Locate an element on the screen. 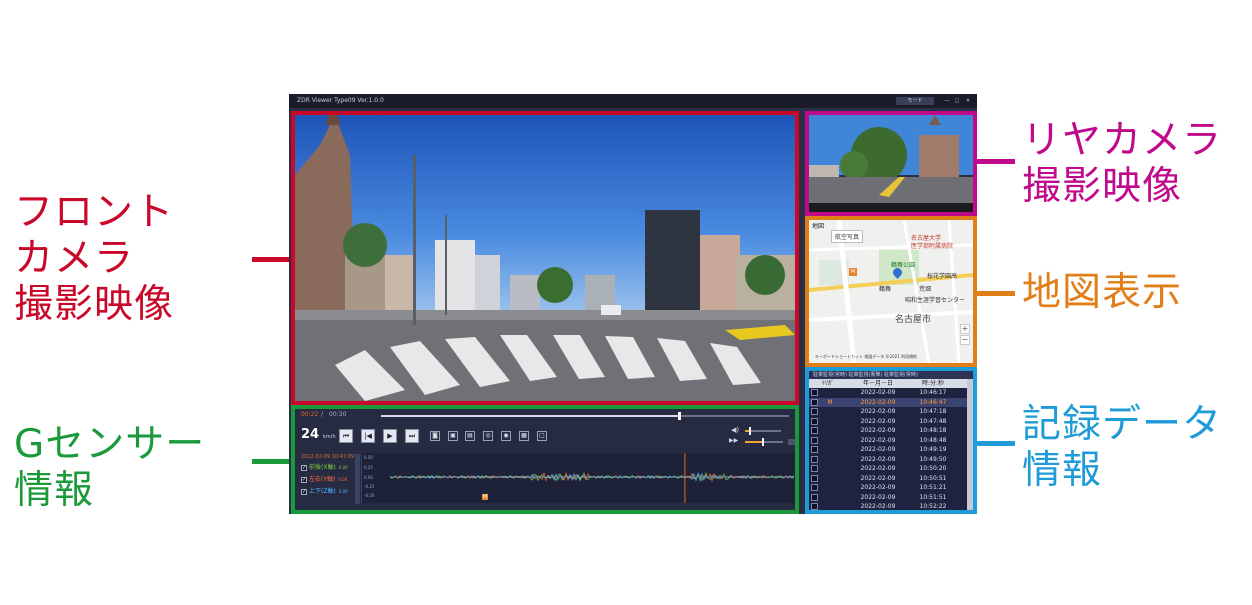  mode-button: モード is located at coordinates (915, 101).